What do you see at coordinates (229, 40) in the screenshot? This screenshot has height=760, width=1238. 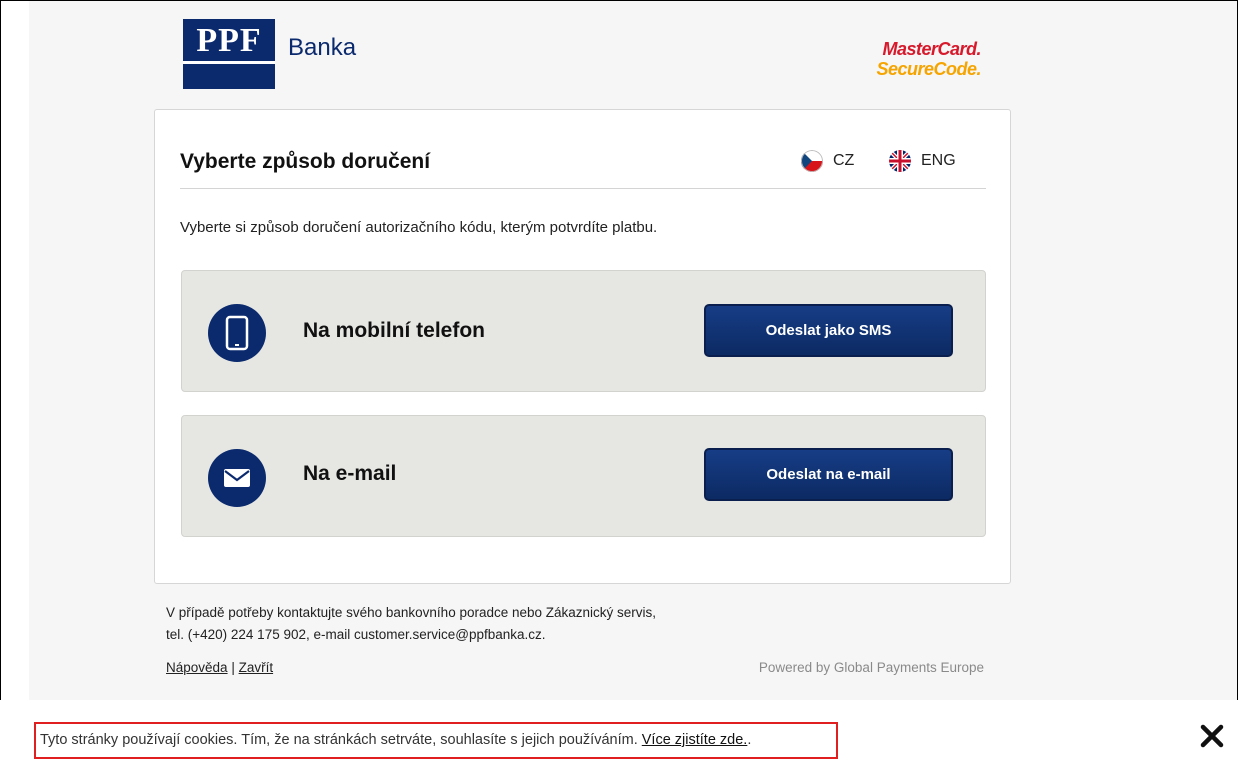 I see `logo-text: PPF` at bounding box center [229, 40].